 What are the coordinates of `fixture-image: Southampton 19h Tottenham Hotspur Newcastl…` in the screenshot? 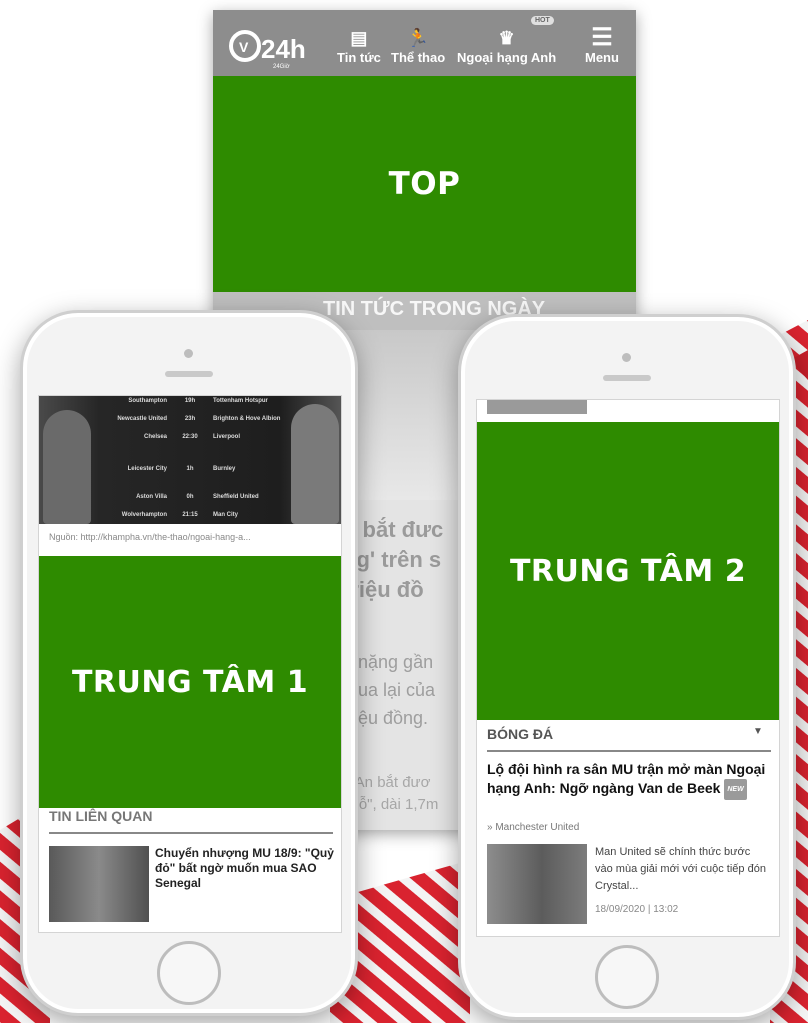 It's located at (190, 460).